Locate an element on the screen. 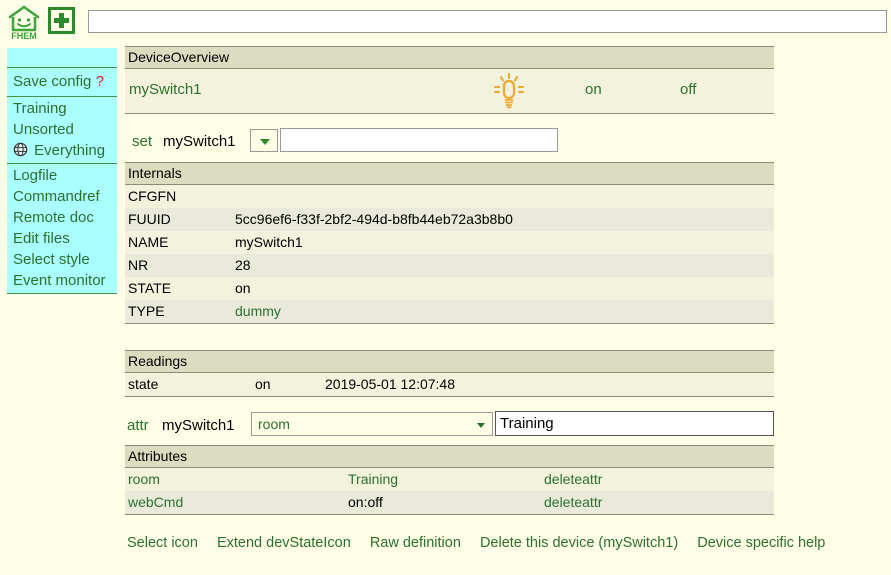 Image resolution: width=891 pixels, height=575 pixels. table-row: state on 2019-05-01 12:07:48 is located at coordinates (449, 384).